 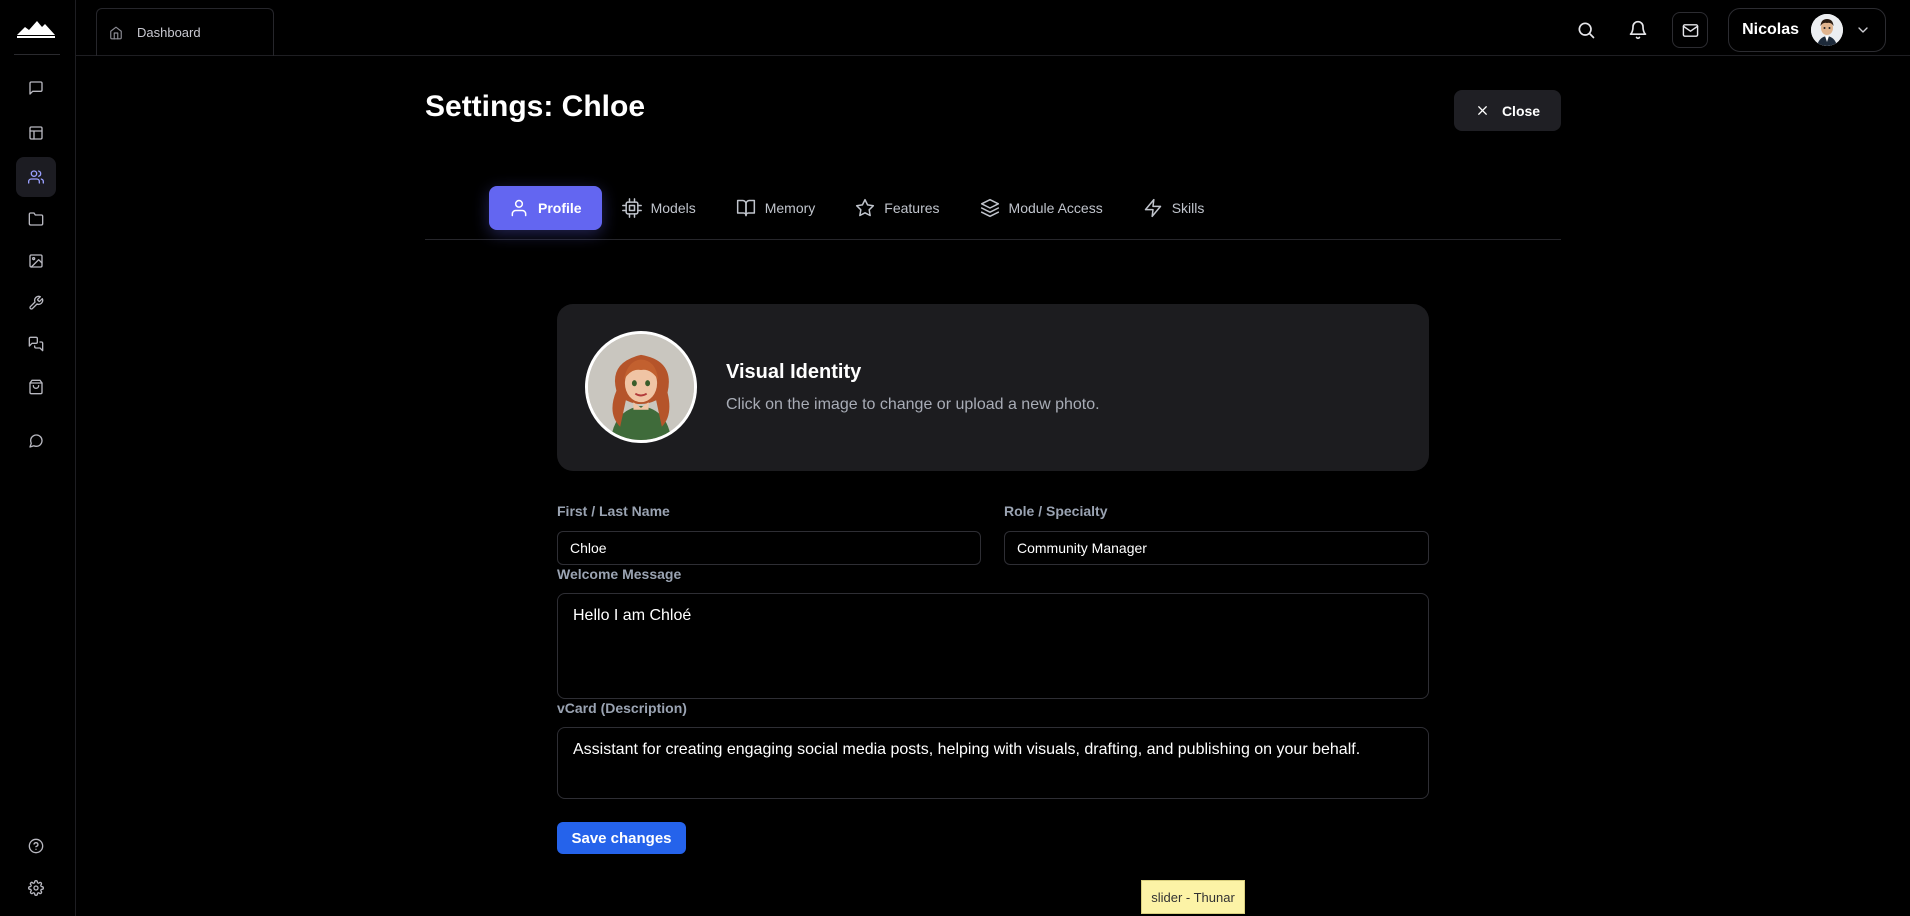 I want to click on folder-icon, so click(x=36, y=219).